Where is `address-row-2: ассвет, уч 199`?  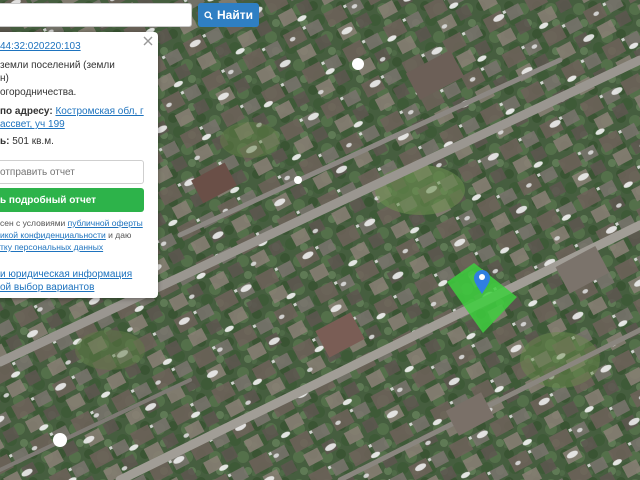
address-row-2: ассвет, уч 199 is located at coordinates (32, 125).